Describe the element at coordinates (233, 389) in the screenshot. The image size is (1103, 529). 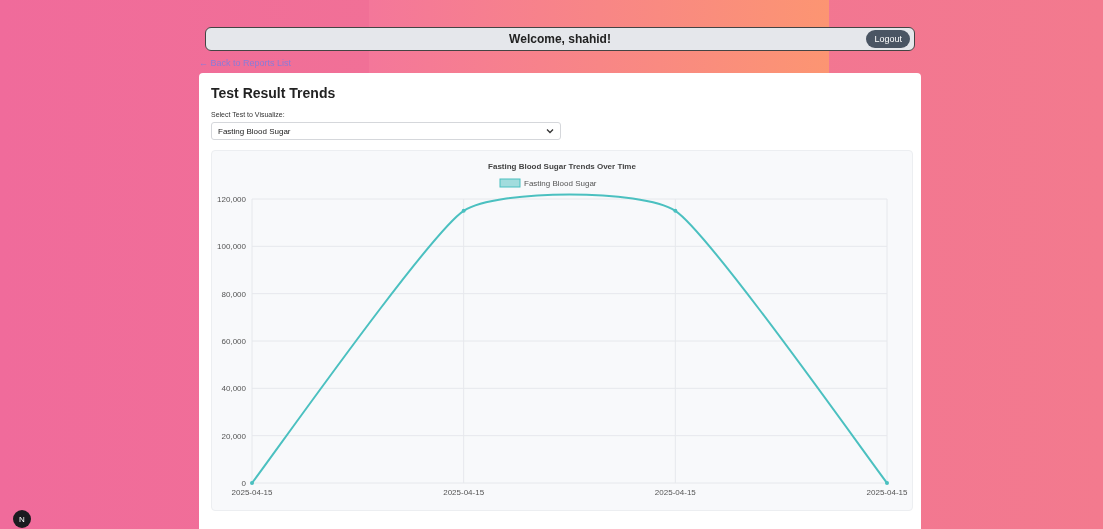
I see `y-tick-label: 40,000` at that location.